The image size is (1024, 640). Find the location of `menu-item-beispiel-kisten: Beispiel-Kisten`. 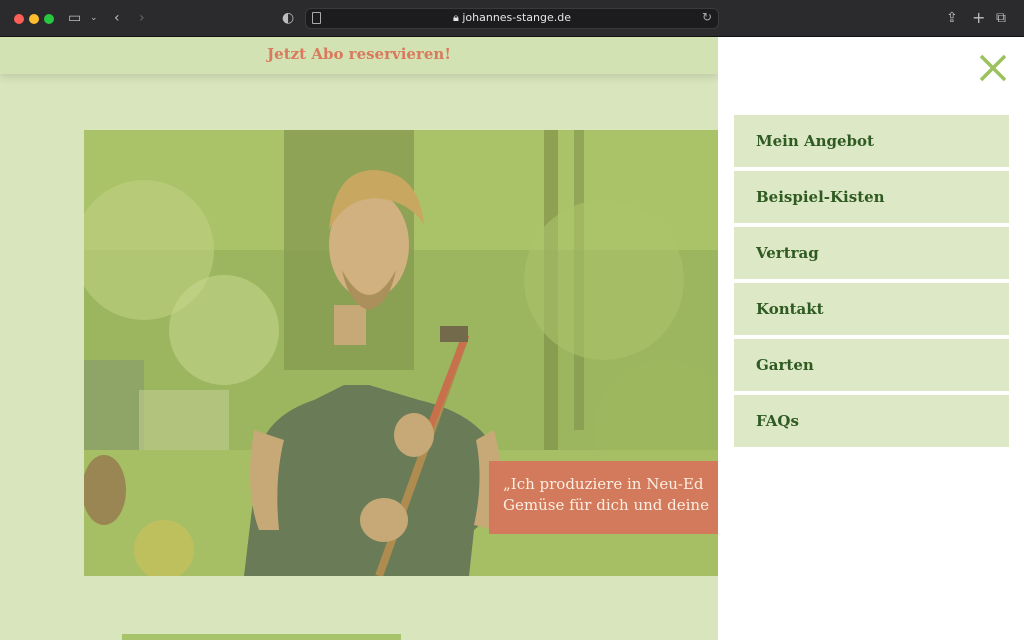

menu-item-beispiel-kisten: Beispiel-Kisten is located at coordinates (871, 197).